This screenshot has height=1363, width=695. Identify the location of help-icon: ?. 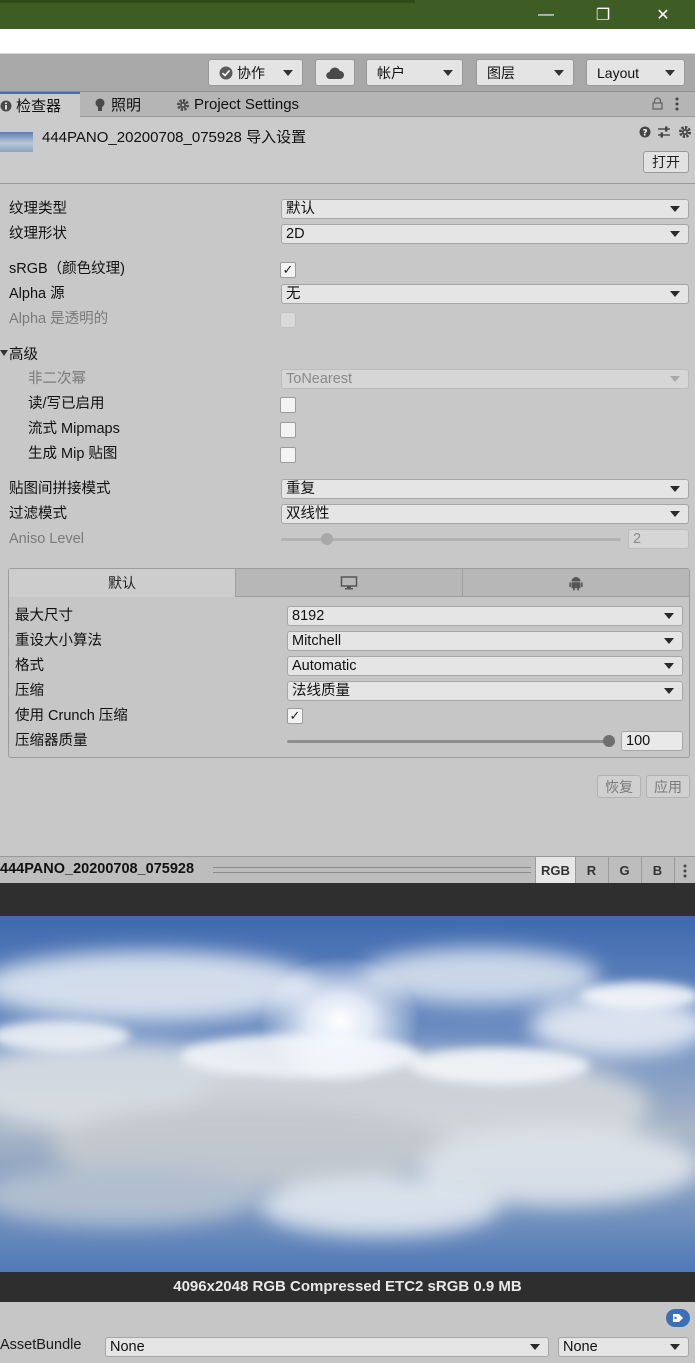
(645, 132).